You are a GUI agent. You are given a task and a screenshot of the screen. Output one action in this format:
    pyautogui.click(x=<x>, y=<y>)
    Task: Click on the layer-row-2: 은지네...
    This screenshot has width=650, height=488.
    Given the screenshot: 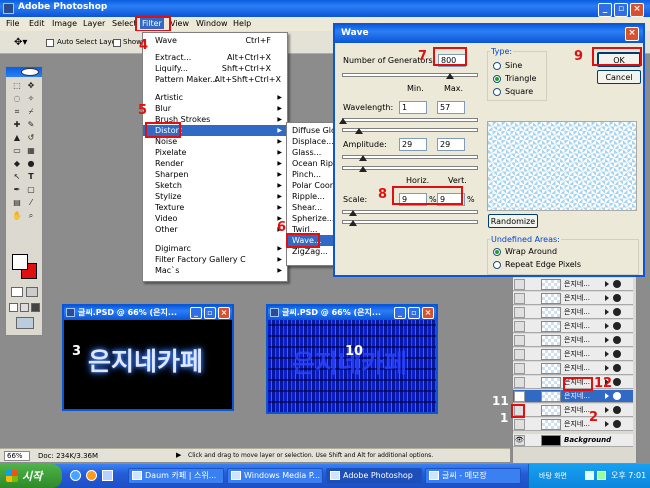 What is the action you would take?
    pyautogui.click(x=573, y=298)
    